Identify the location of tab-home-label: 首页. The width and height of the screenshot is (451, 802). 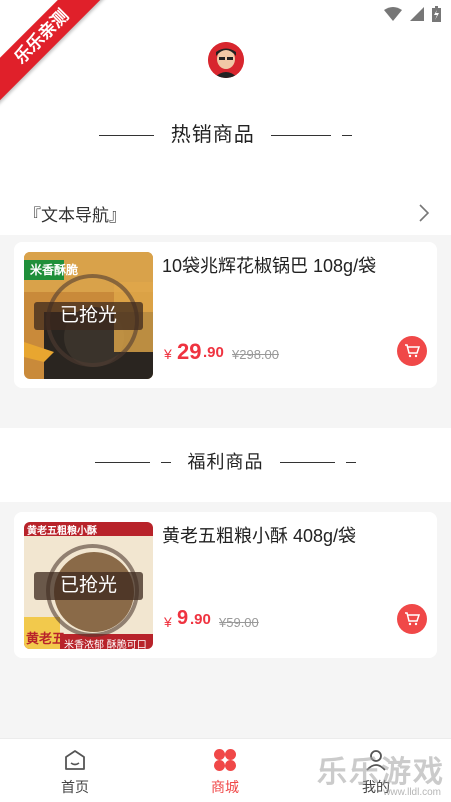
(75, 787).